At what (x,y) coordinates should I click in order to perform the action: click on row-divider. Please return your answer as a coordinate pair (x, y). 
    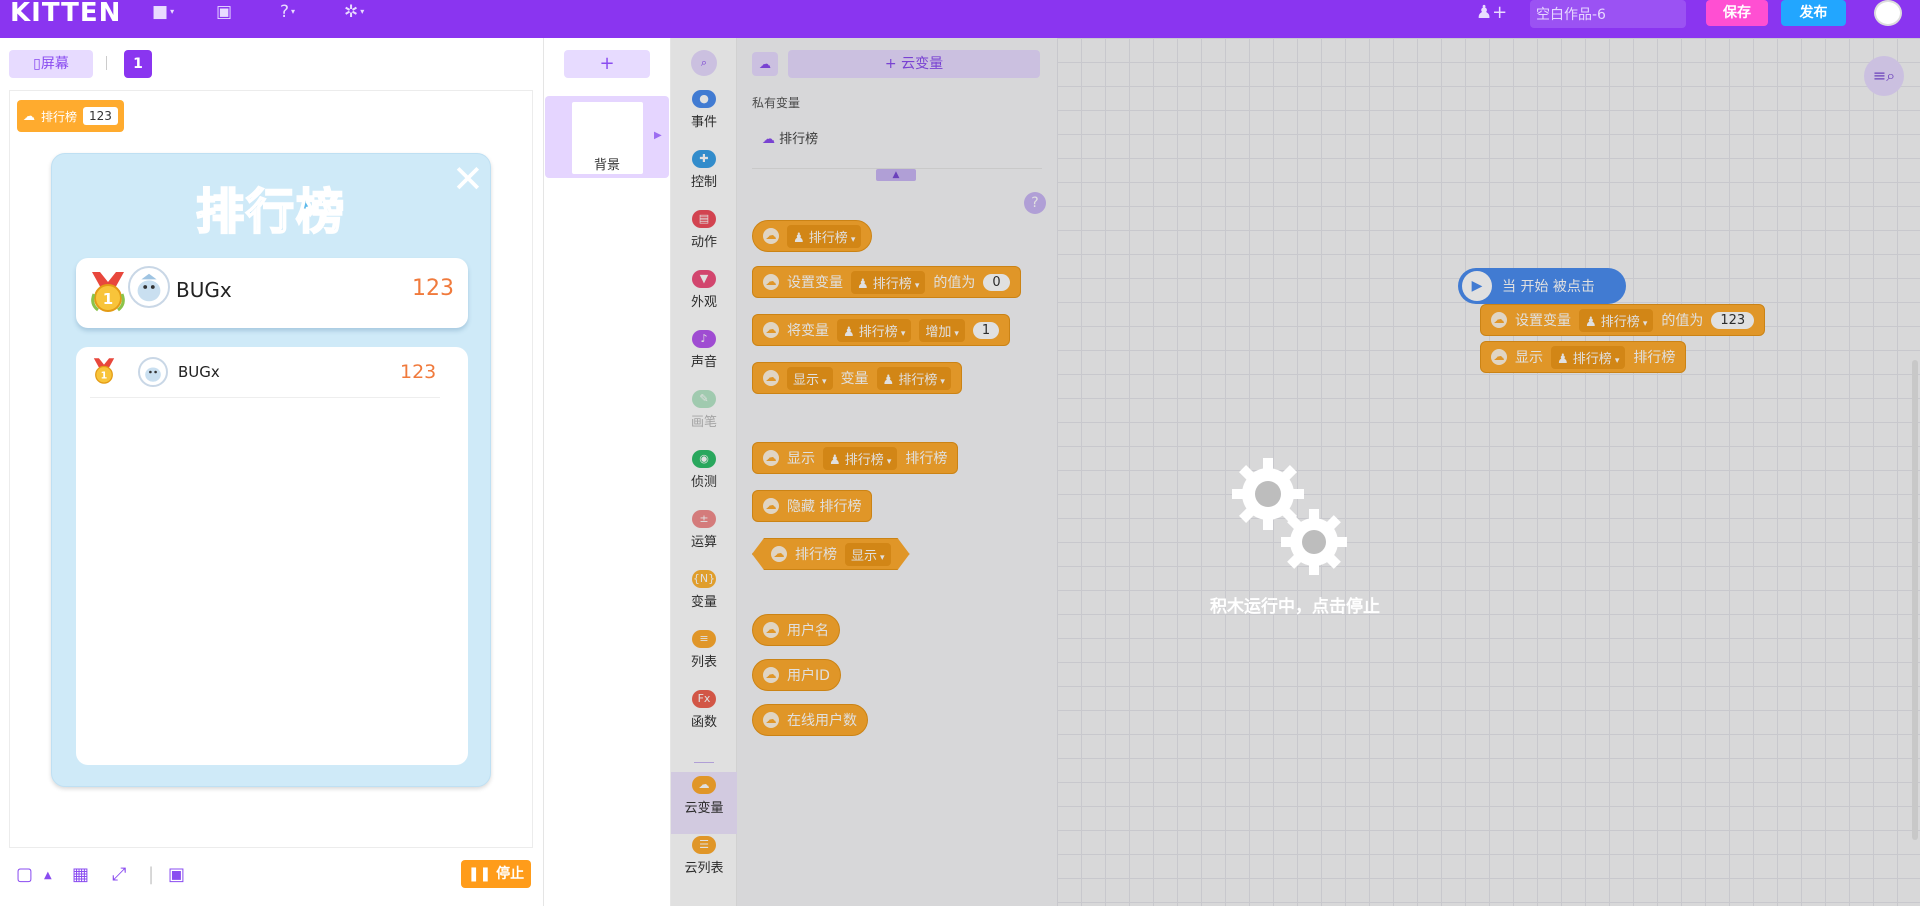
    Looking at the image, I should click on (265, 397).